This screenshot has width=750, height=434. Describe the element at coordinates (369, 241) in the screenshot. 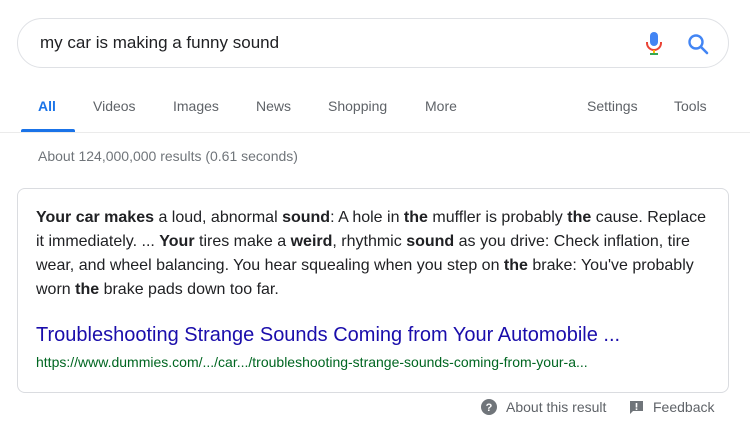

I see `snippet-text-run: , rhythmic` at that location.